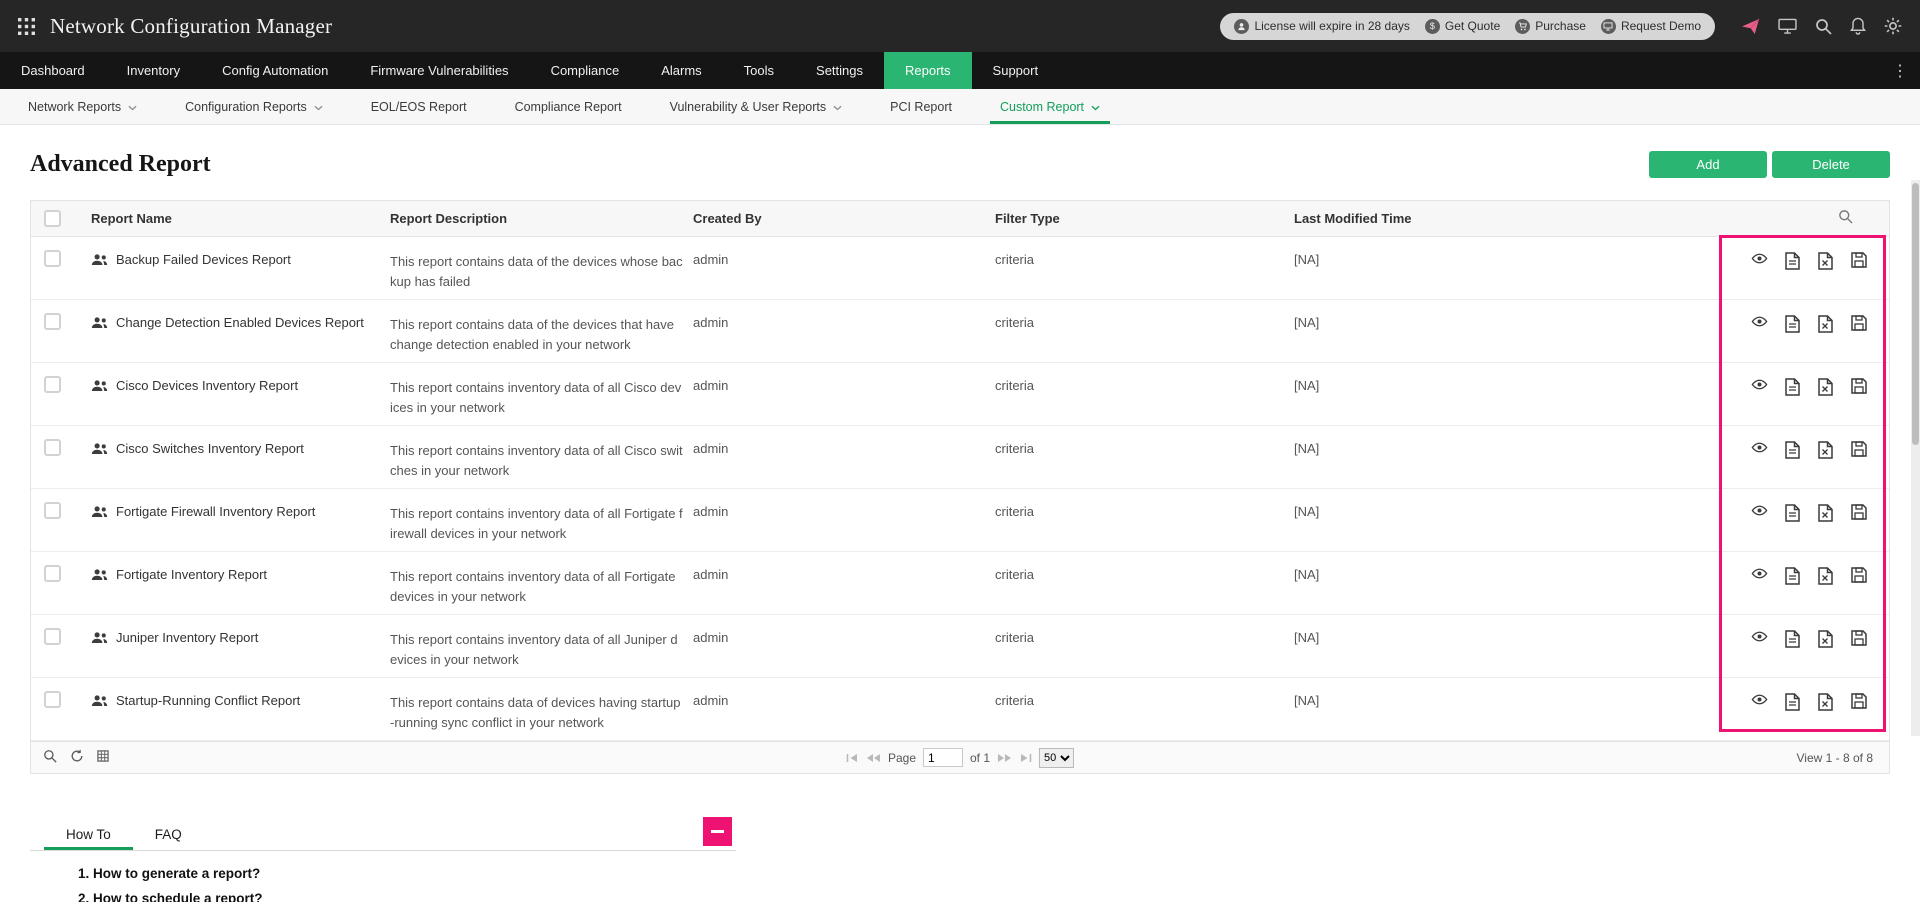 This screenshot has height=902, width=1920. Describe the element at coordinates (207, 385) in the screenshot. I see `report-name: Cisco Devices Inventory Report` at that location.